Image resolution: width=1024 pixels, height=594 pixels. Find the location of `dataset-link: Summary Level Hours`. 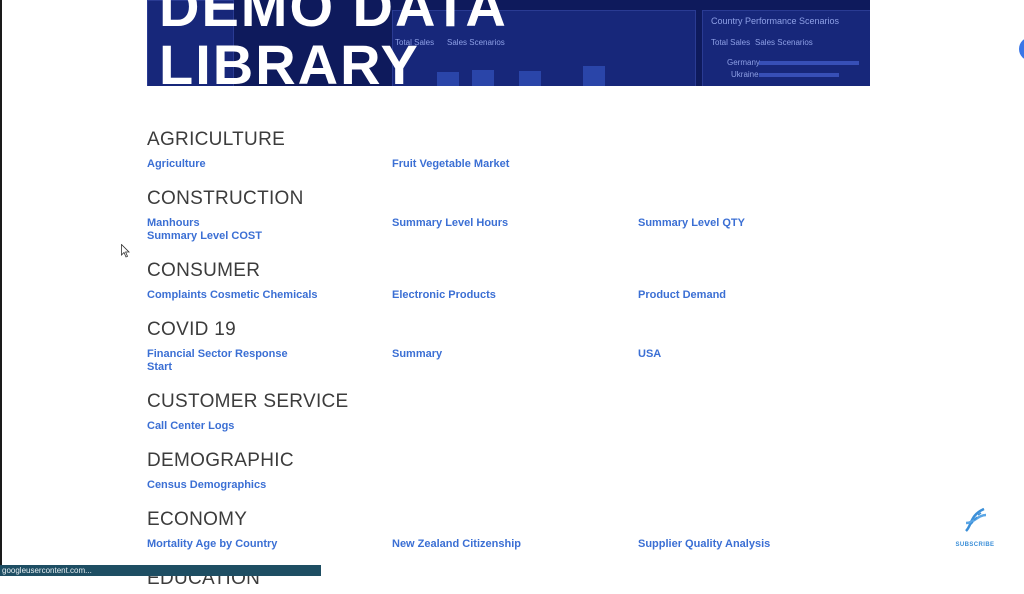

dataset-link: Summary Level Hours is located at coordinates (515, 223).